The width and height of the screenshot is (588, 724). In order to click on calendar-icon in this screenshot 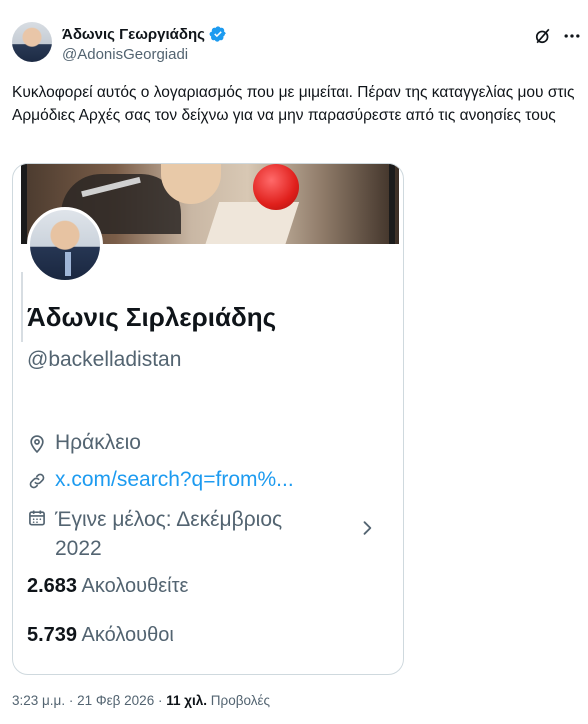, I will do `click(37, 518)`.